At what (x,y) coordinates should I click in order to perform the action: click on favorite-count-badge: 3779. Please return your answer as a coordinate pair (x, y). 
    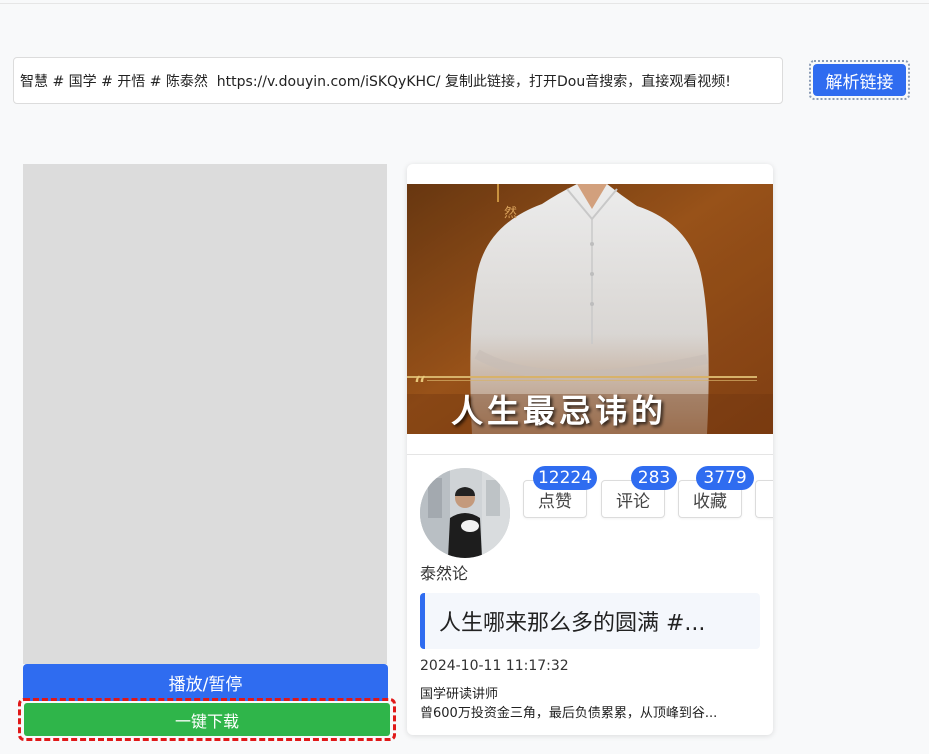
    Looking at the image, I should click on (725, 478).